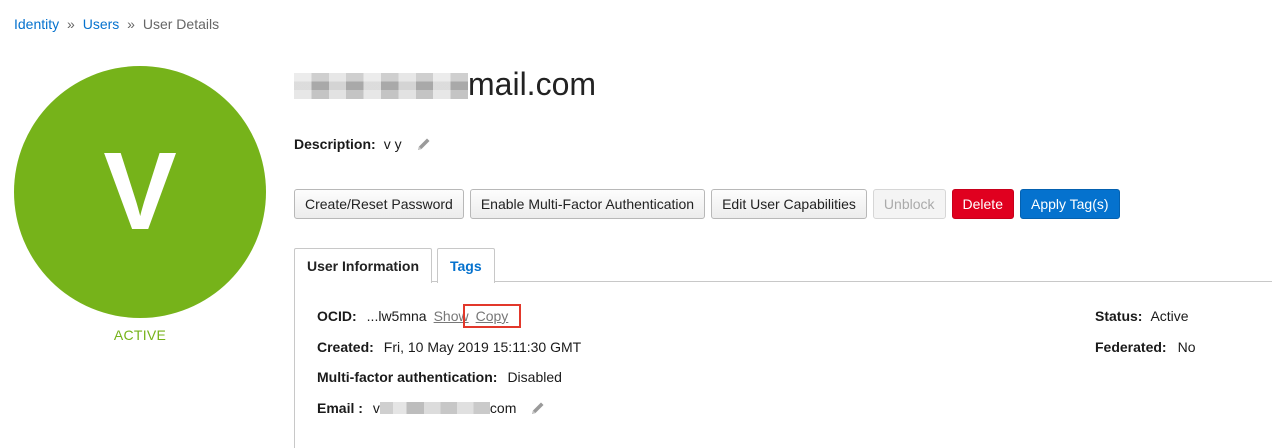 The height and width of the screenshot is (448, 1272). Describe the element at coordinates (909, 204) in the screenshot. I see `unblock-button: Unblock` at that location.